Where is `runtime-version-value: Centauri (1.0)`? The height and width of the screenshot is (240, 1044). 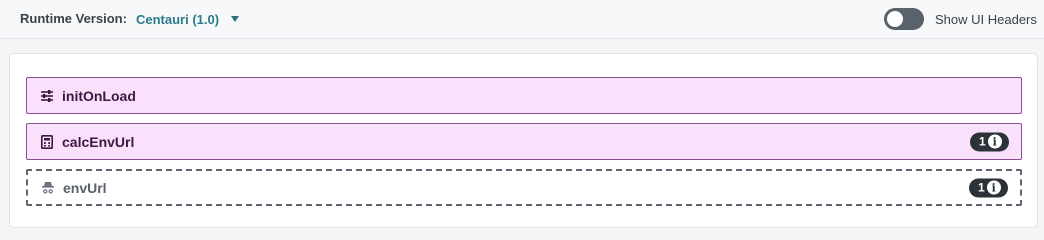
runtime-version-value: Centauri (1.0) is located at coordinates (177, 19).